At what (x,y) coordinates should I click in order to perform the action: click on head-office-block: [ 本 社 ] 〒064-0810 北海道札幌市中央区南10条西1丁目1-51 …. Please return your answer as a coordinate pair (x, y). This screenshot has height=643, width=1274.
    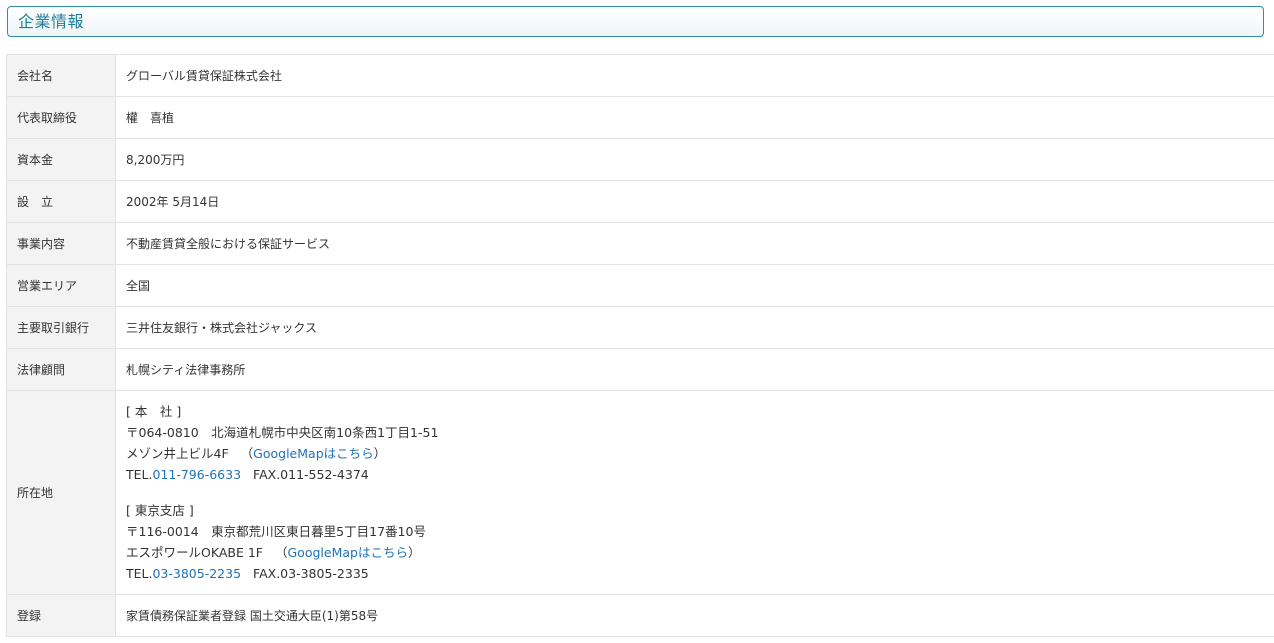
    Looking at the image, I should click on (700, 443).